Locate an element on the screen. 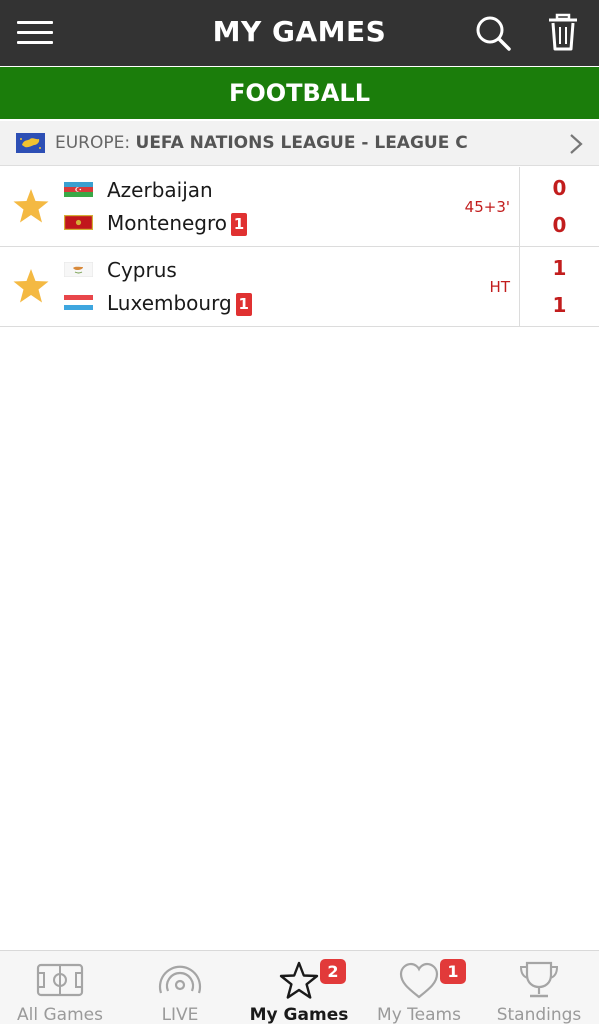 The height and width of the screenshot is (1024, 599). tab-label: My Games is located at coordinates (299, 1014).